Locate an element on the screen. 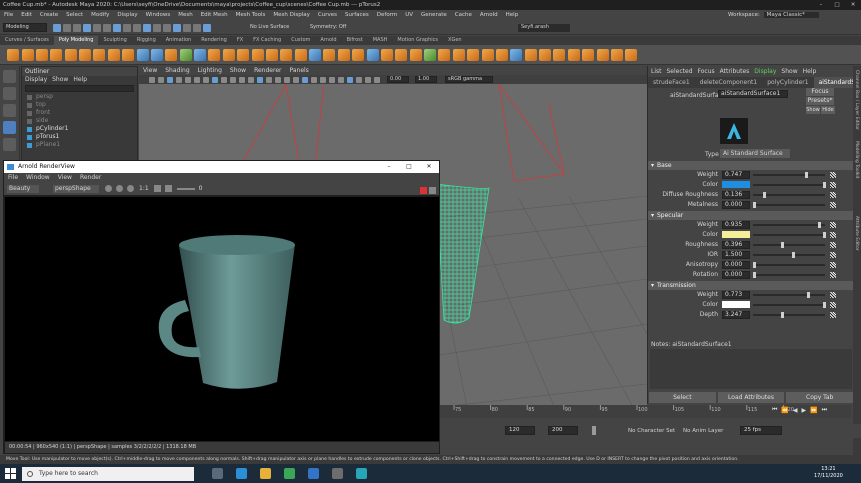 This screenshot has width=861, height=483. windows-start-icon is located at coordinates (10, 473).